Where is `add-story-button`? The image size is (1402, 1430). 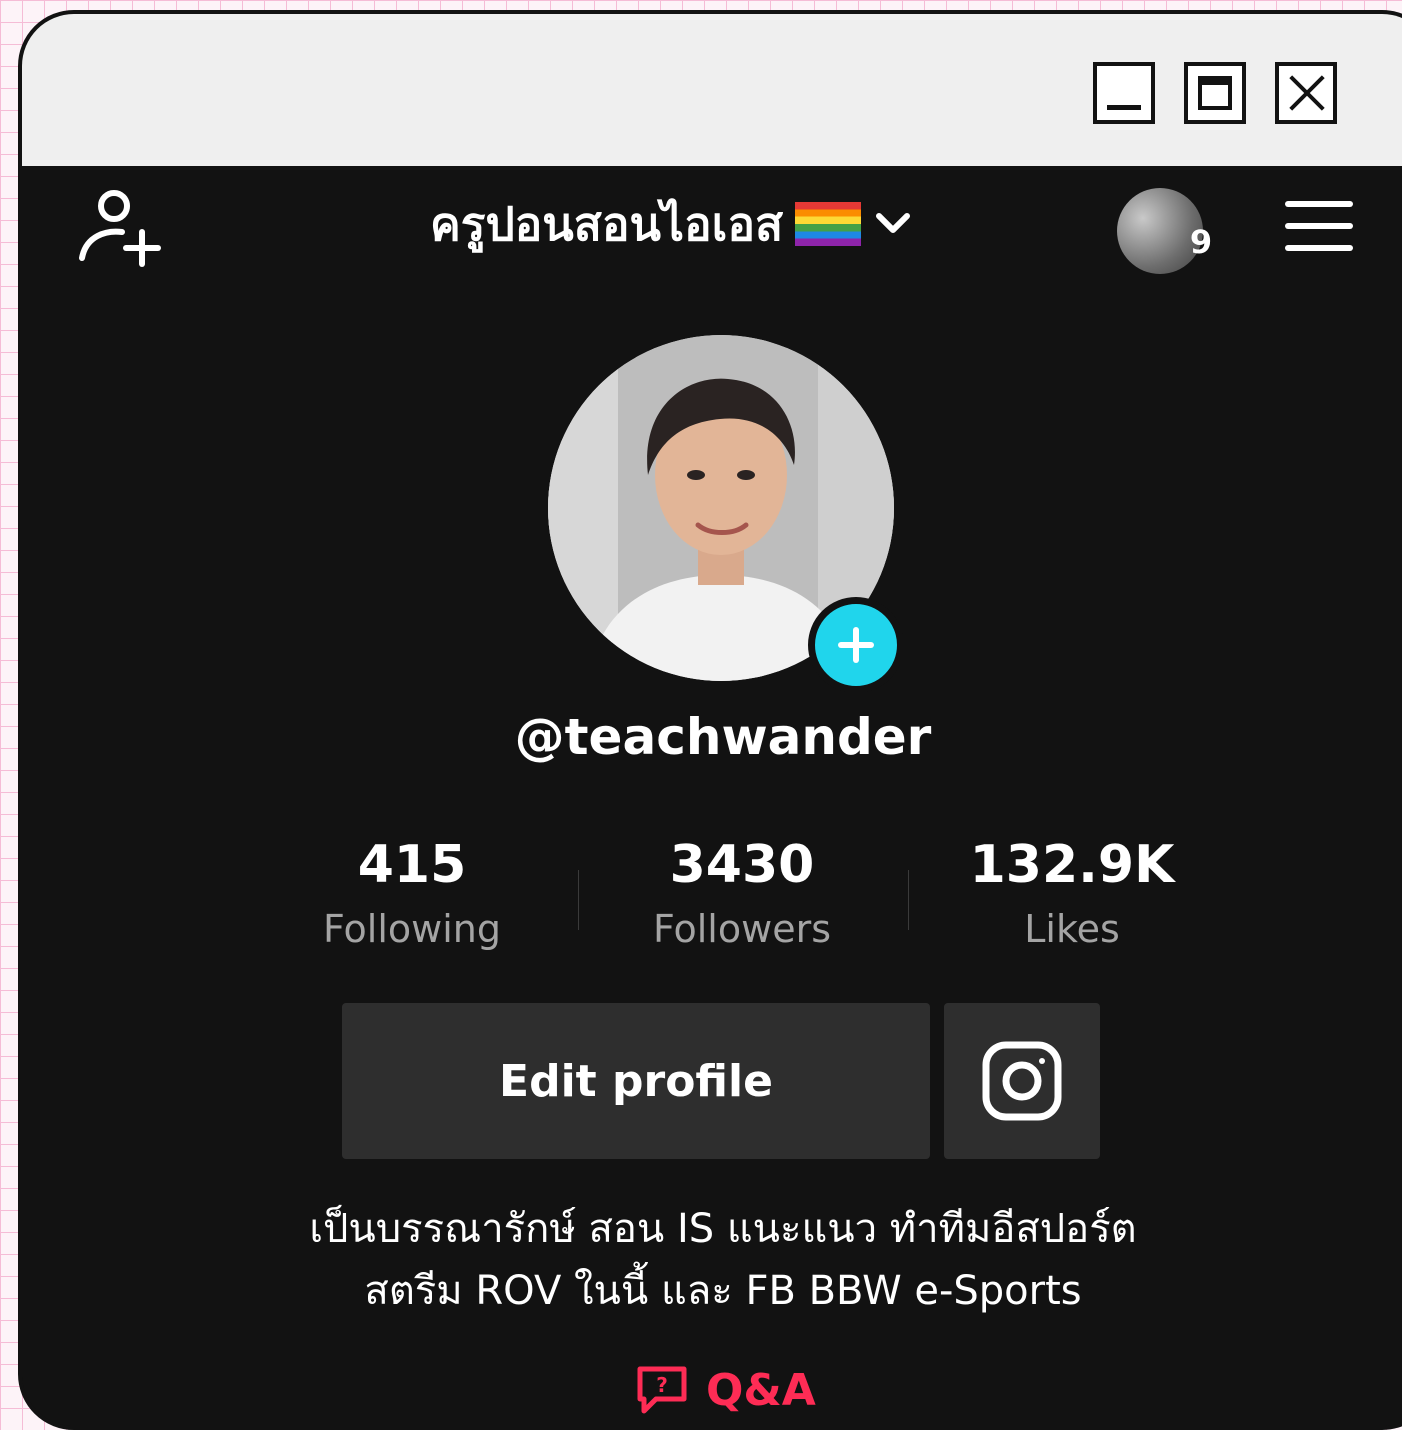
add-story-button is located at coordinates (856, 645).